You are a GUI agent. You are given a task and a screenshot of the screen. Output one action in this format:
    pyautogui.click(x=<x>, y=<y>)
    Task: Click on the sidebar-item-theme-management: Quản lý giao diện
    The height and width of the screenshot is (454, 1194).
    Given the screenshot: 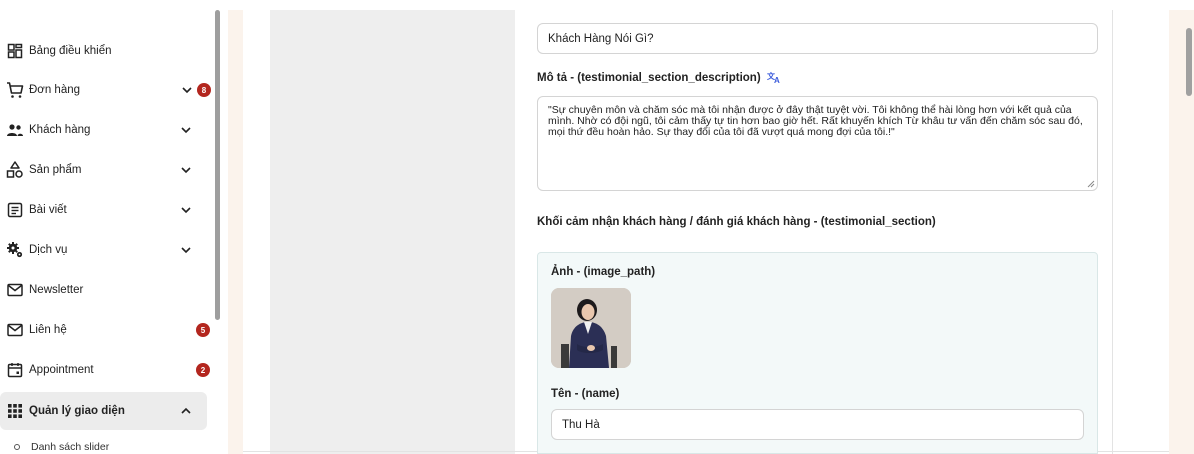 What is the action you would take?
    pyautogui.click(x=103, y=411)
    